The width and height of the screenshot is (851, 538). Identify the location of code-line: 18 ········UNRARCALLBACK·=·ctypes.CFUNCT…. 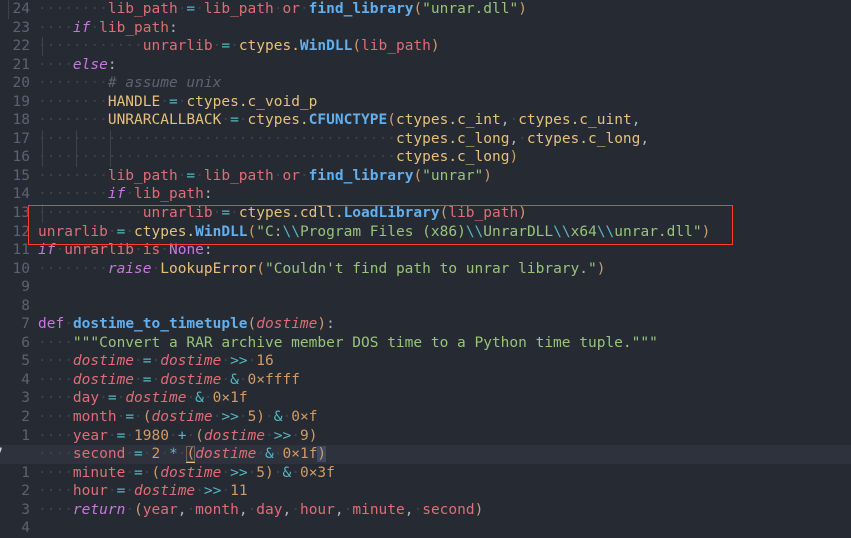
(425, 120).